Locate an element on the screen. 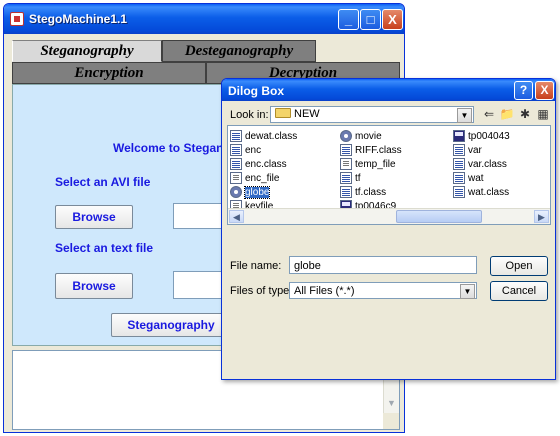 The width and height of the screenshot is (560, 436). browse-text-button: Browse is located at coordinates (94, 286).